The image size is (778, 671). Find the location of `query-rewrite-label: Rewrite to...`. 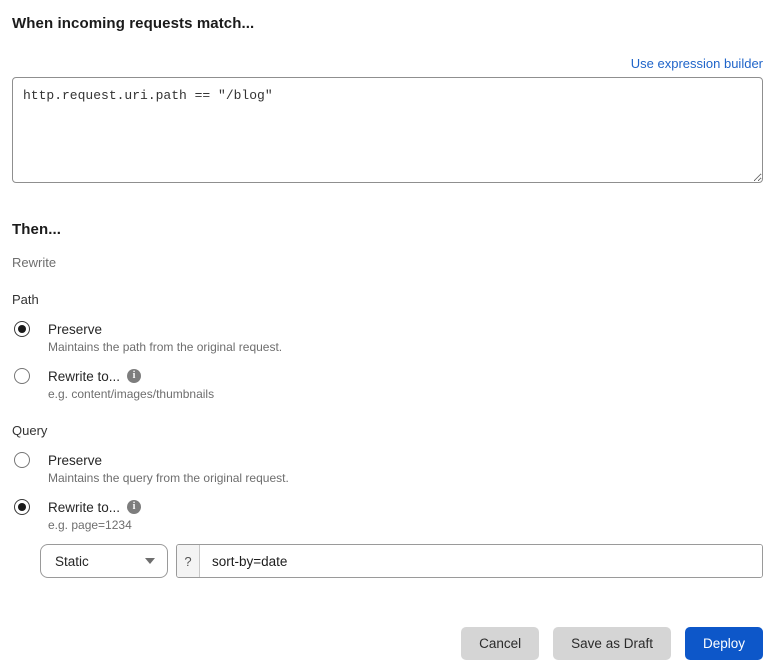

query-rewrite-label: Rewrite to... is located at coordinates (84, 507).